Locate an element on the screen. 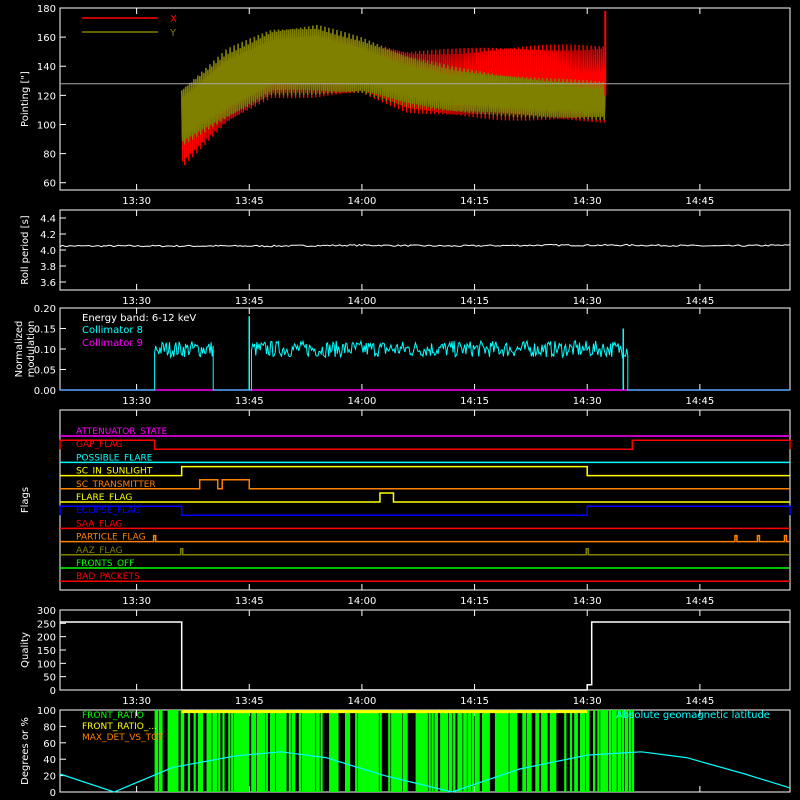 The width and height of the screenshot is (800, 800). y-tick-label: 160 is located at coordinates (46, 38).